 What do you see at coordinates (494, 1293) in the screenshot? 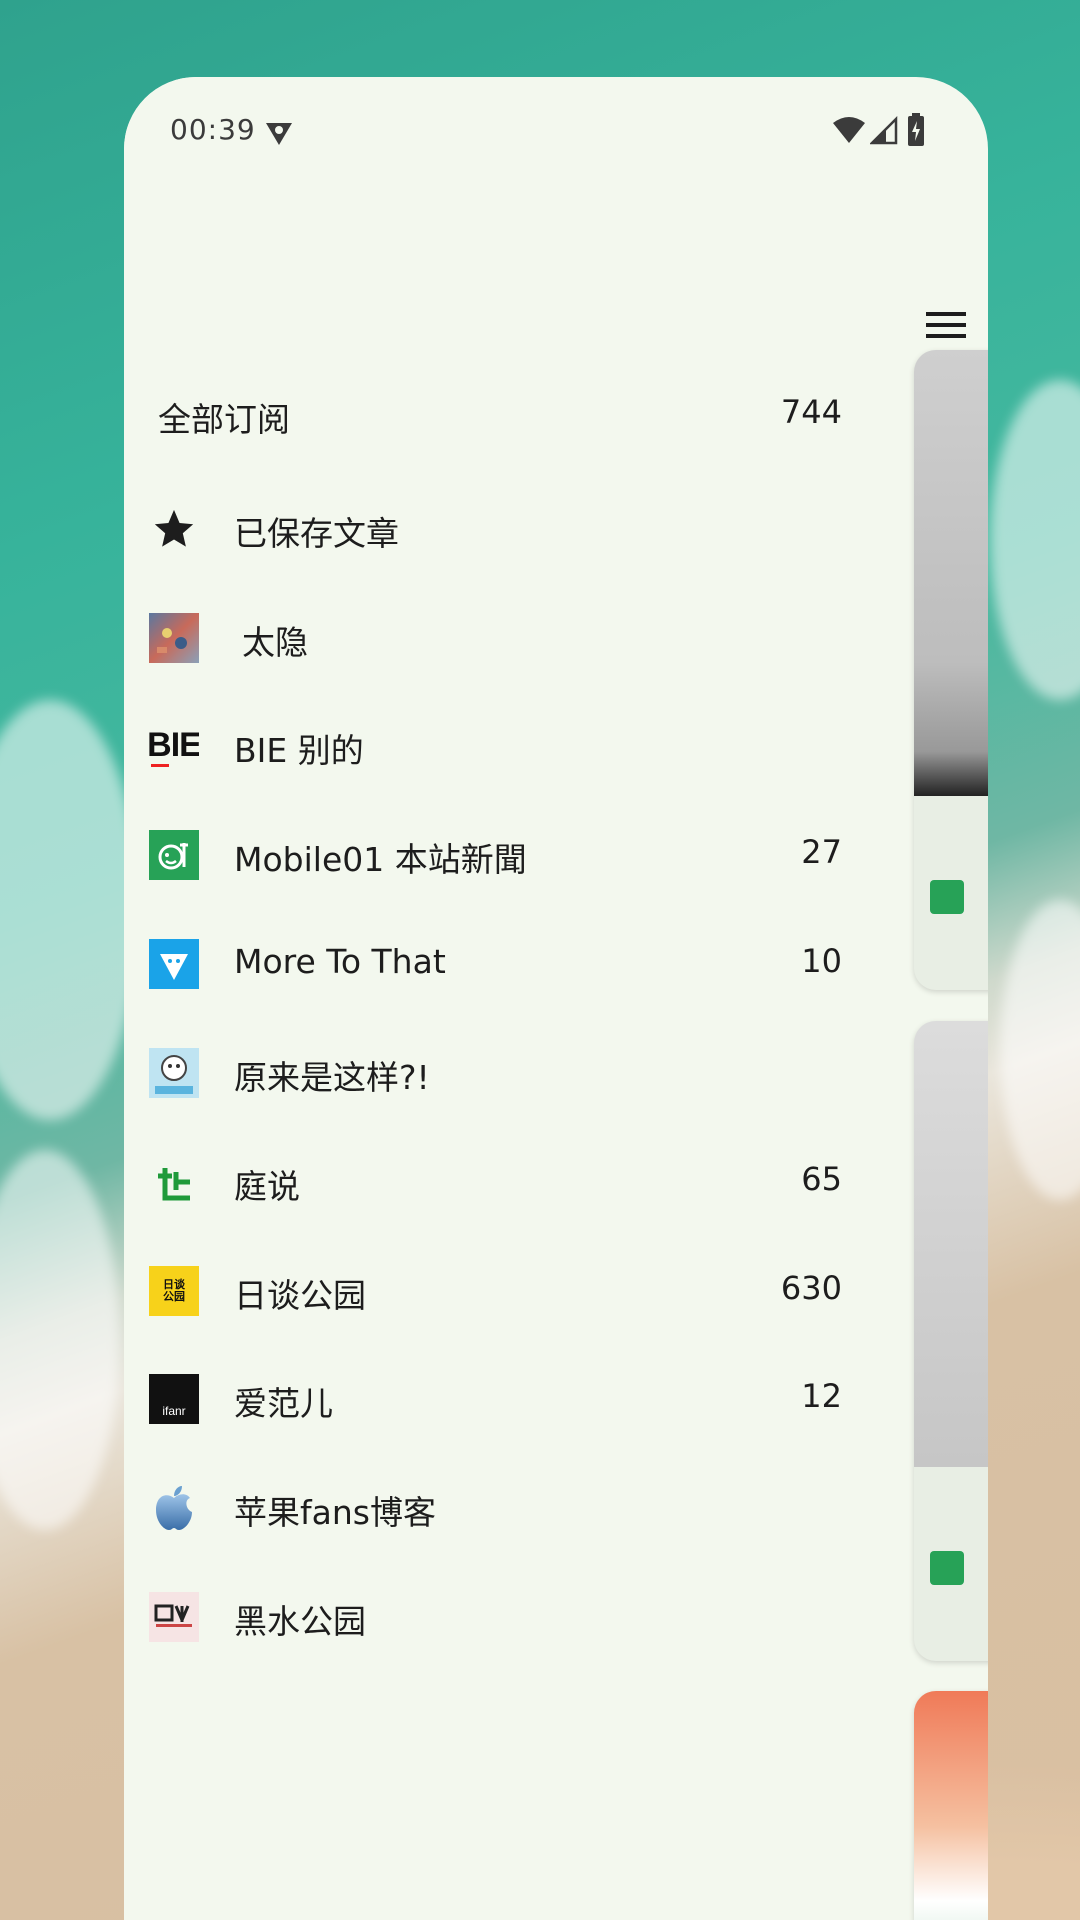
I see `feed-item-ritan-park: 日谈公园 日谈公园 630` at bounding box center [494, 1293].